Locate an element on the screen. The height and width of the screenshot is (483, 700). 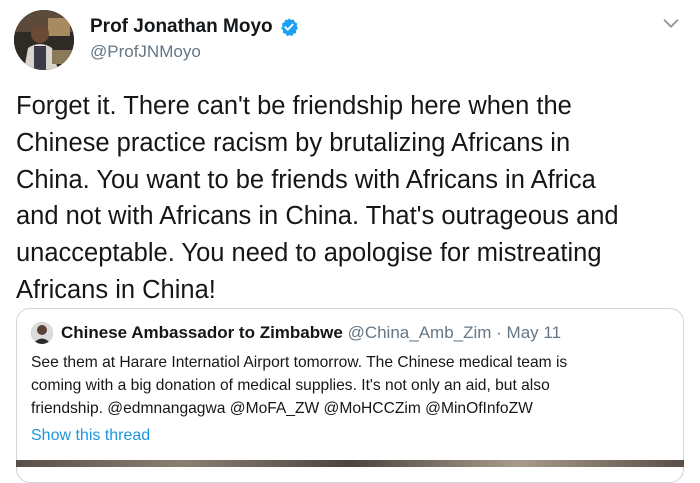
author-name-row: Prof Jonathan Moyo is located at coordinates (194, 27).